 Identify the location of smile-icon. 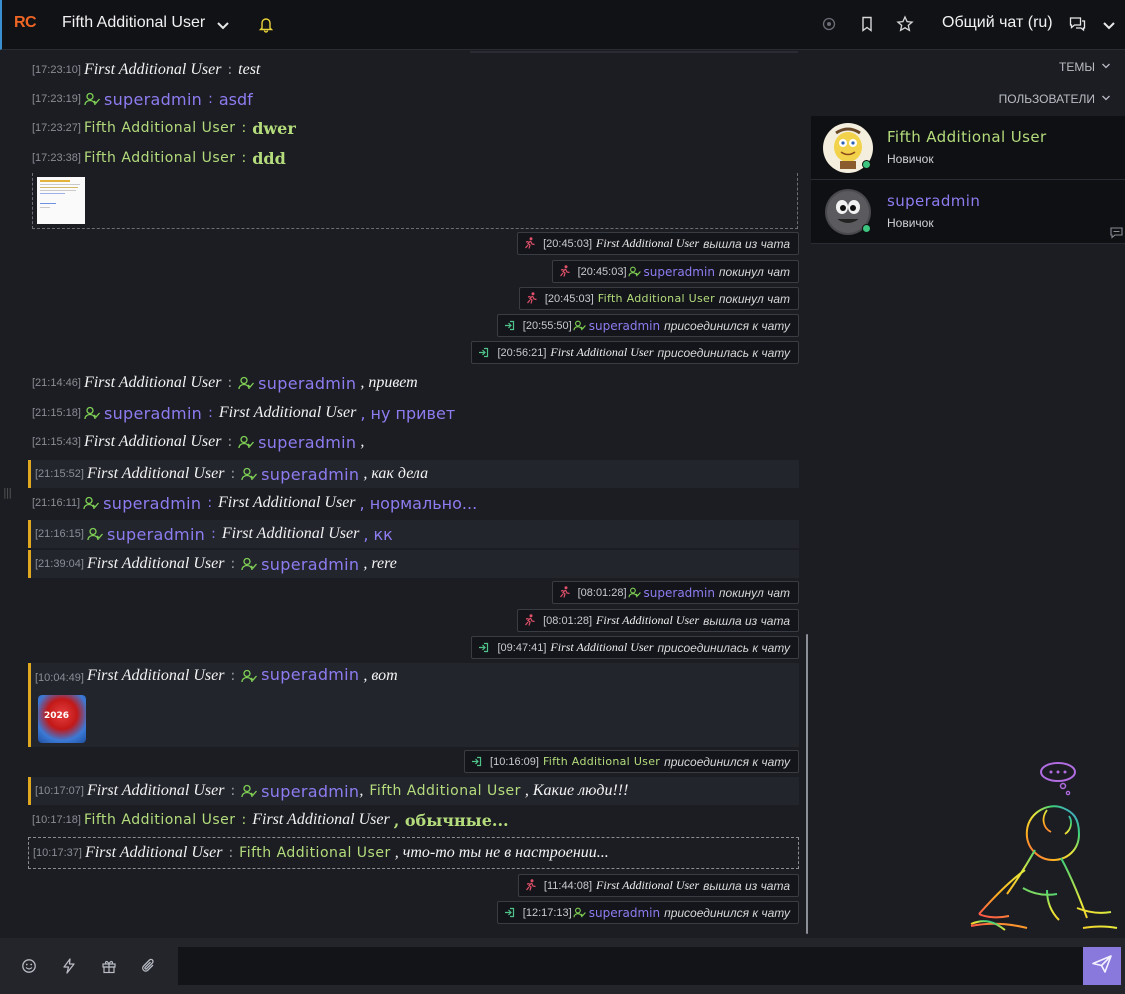
(29, 966).